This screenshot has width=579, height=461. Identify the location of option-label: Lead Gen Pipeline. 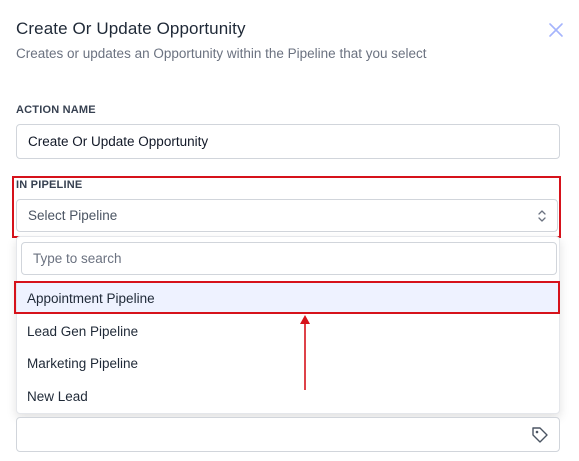
(83, 331).